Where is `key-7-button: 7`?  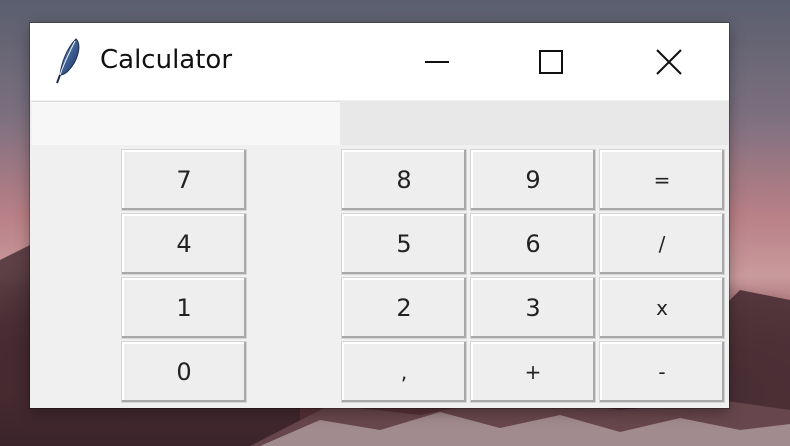 key-7-button: 7 is located at coordinates (184, 180).